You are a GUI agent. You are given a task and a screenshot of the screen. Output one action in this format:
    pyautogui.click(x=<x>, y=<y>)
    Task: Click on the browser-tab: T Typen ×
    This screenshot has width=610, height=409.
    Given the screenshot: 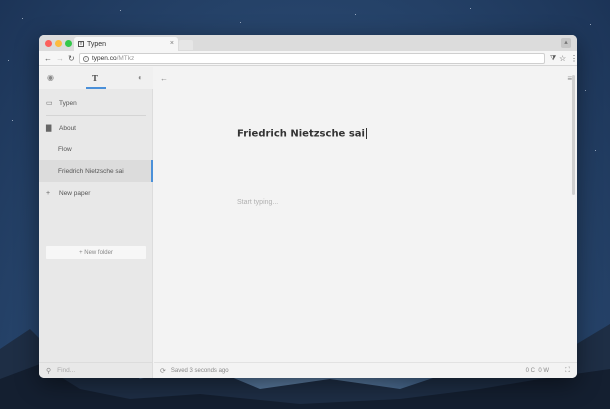 What is the action you would take?
    pyautogui.click(x=126, y=44)
    